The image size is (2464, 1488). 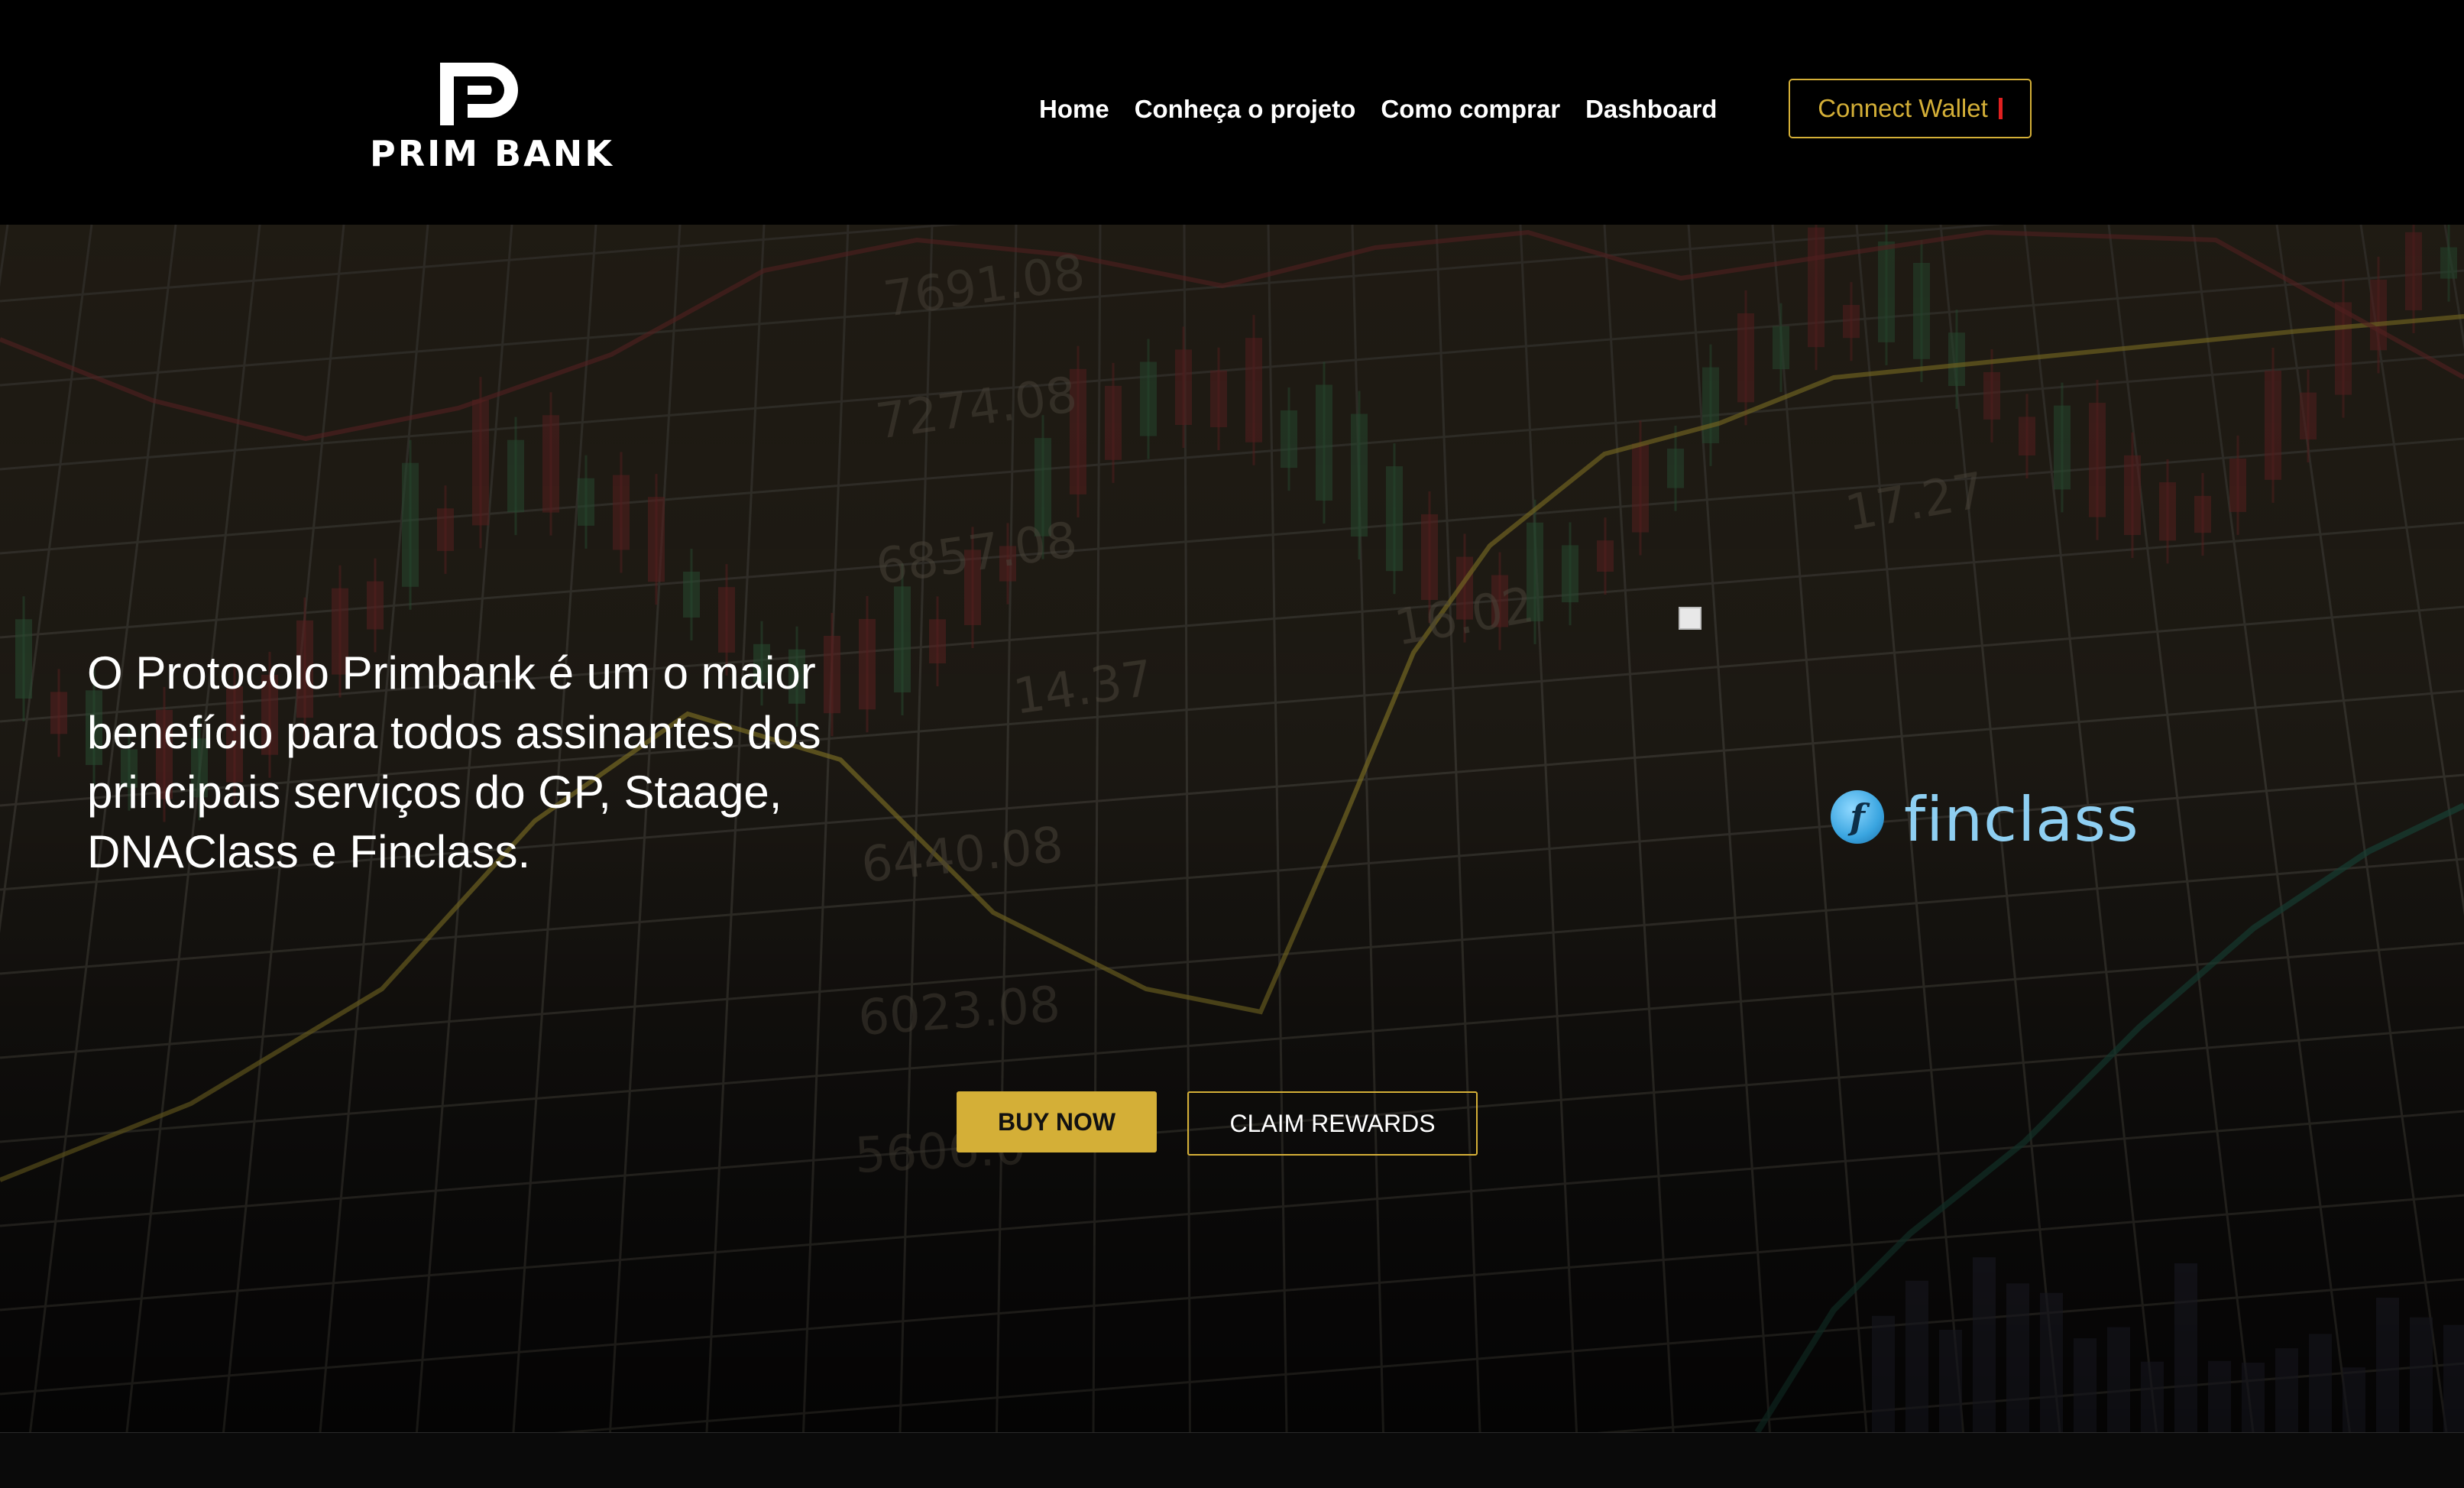 I want to click on brand-logo: PRIM BANK, so click(x=492, y=117).